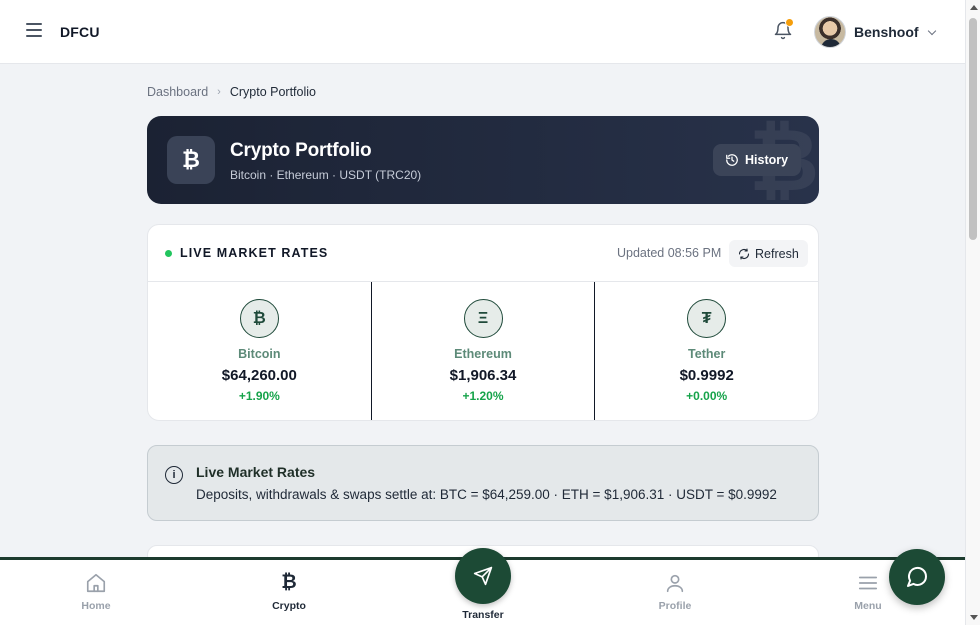 This screenshot has height=625, width=980. I want to click on nav-menu-label: Menu, so click(868, 606).